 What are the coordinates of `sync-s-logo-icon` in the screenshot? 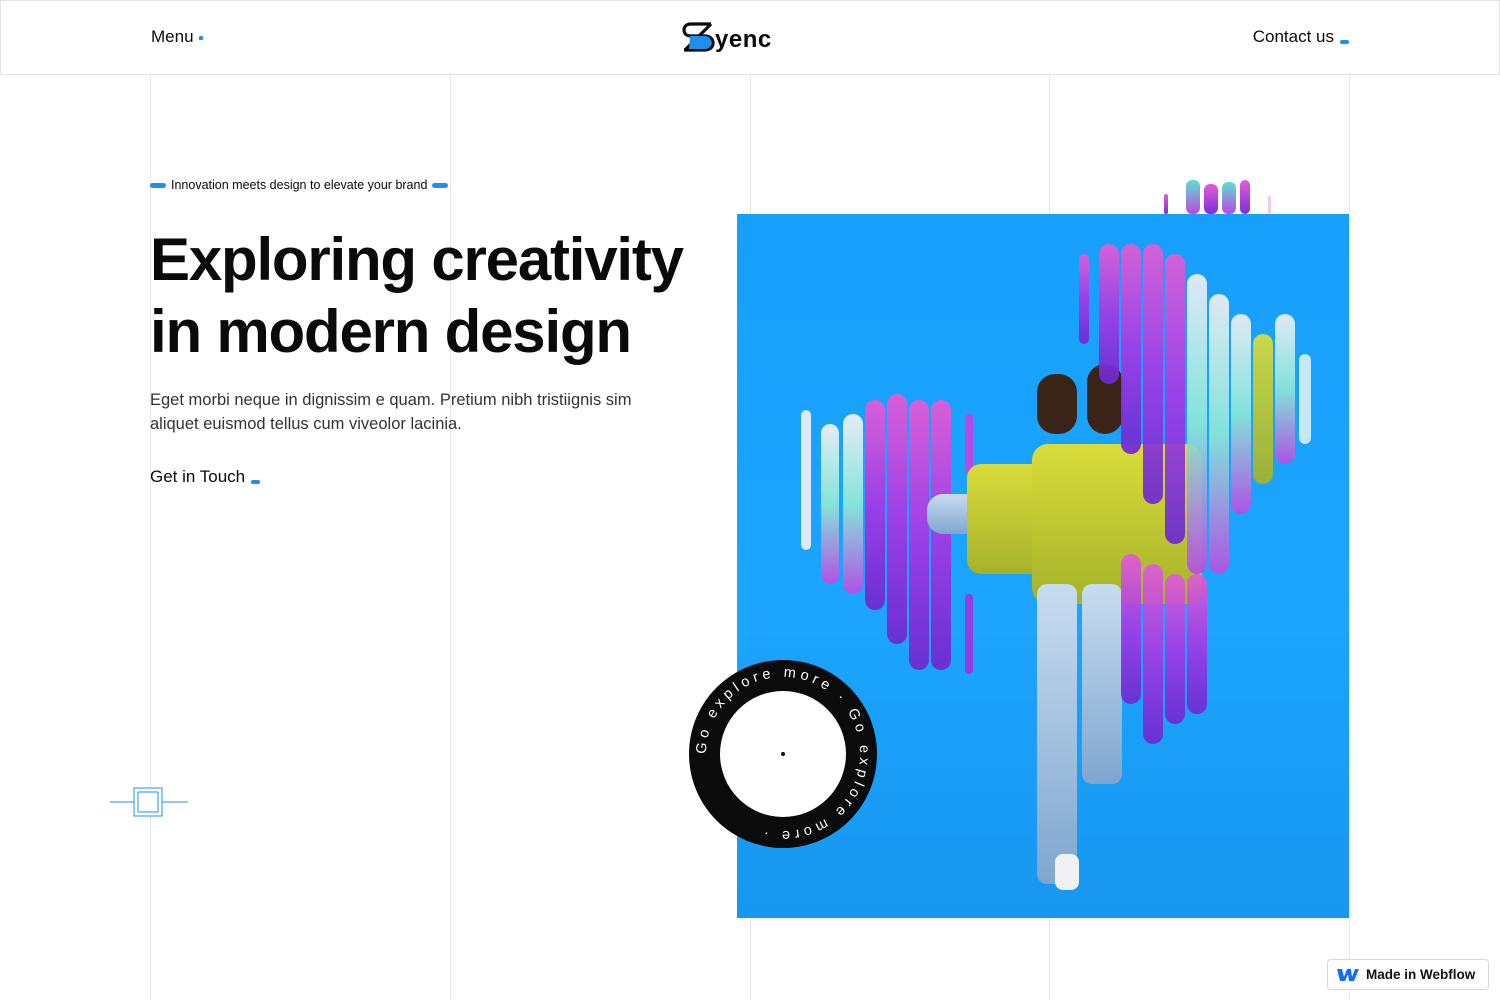 It's located at (698, 37).